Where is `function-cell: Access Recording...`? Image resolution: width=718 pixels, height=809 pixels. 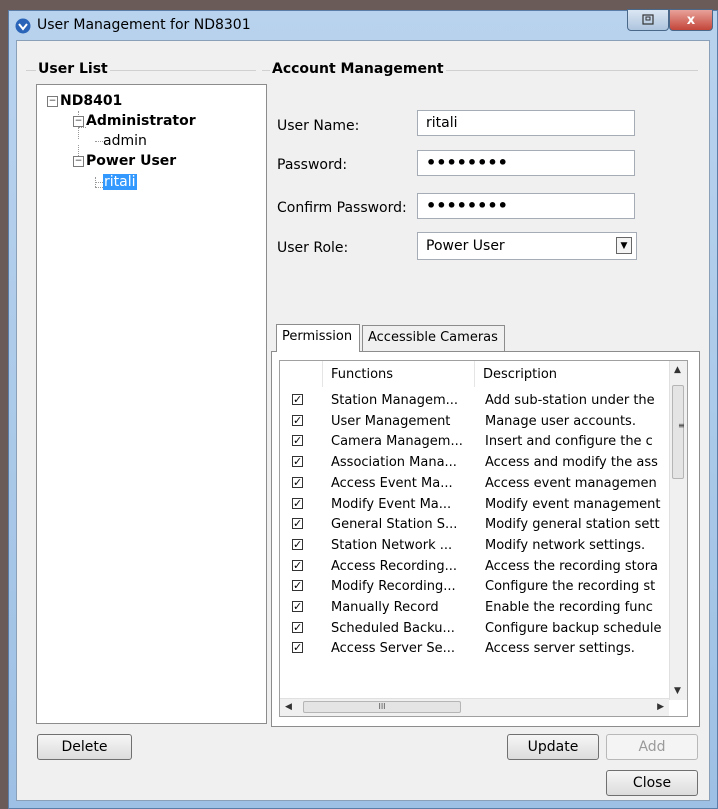 function-cell: Access Recording... is located at coordinates (394, 566).